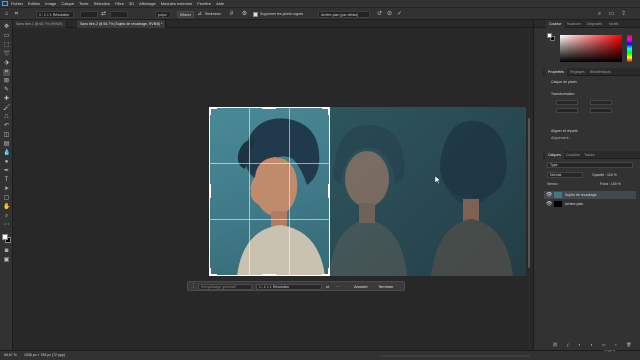 Image resolution: width=640 pixels, height=360 pixels. I want to click on width-input, so click(567, 102).